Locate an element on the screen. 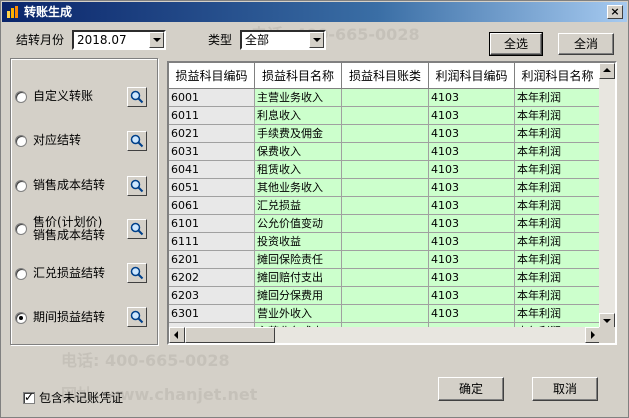 This screenshot has width=629, height=418. radio-sales-cost-transfer is located at coordinates (21, 186).